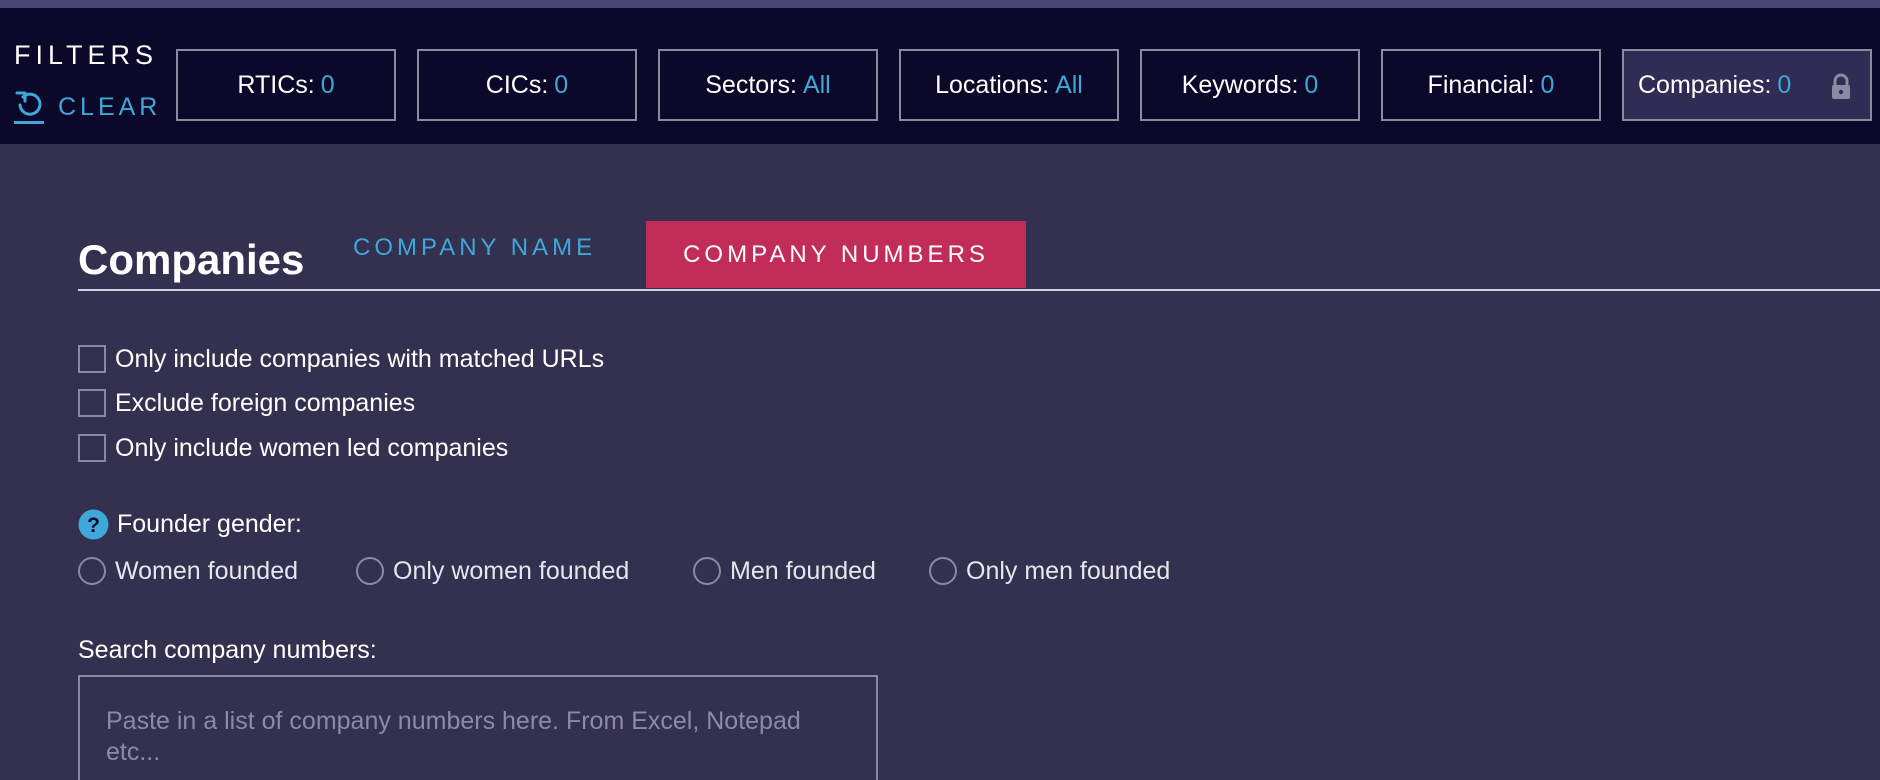 This screenshot has width=1880, height=780. What do you see at coordinates (478, 727) in the screenshot?
I see `company-numbers-input` at bounding box center [478, 727].